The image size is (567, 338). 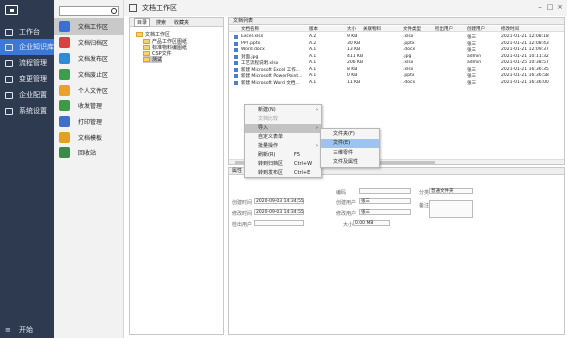 I want to click on column-header: 大小, so click(x=351, y=29).